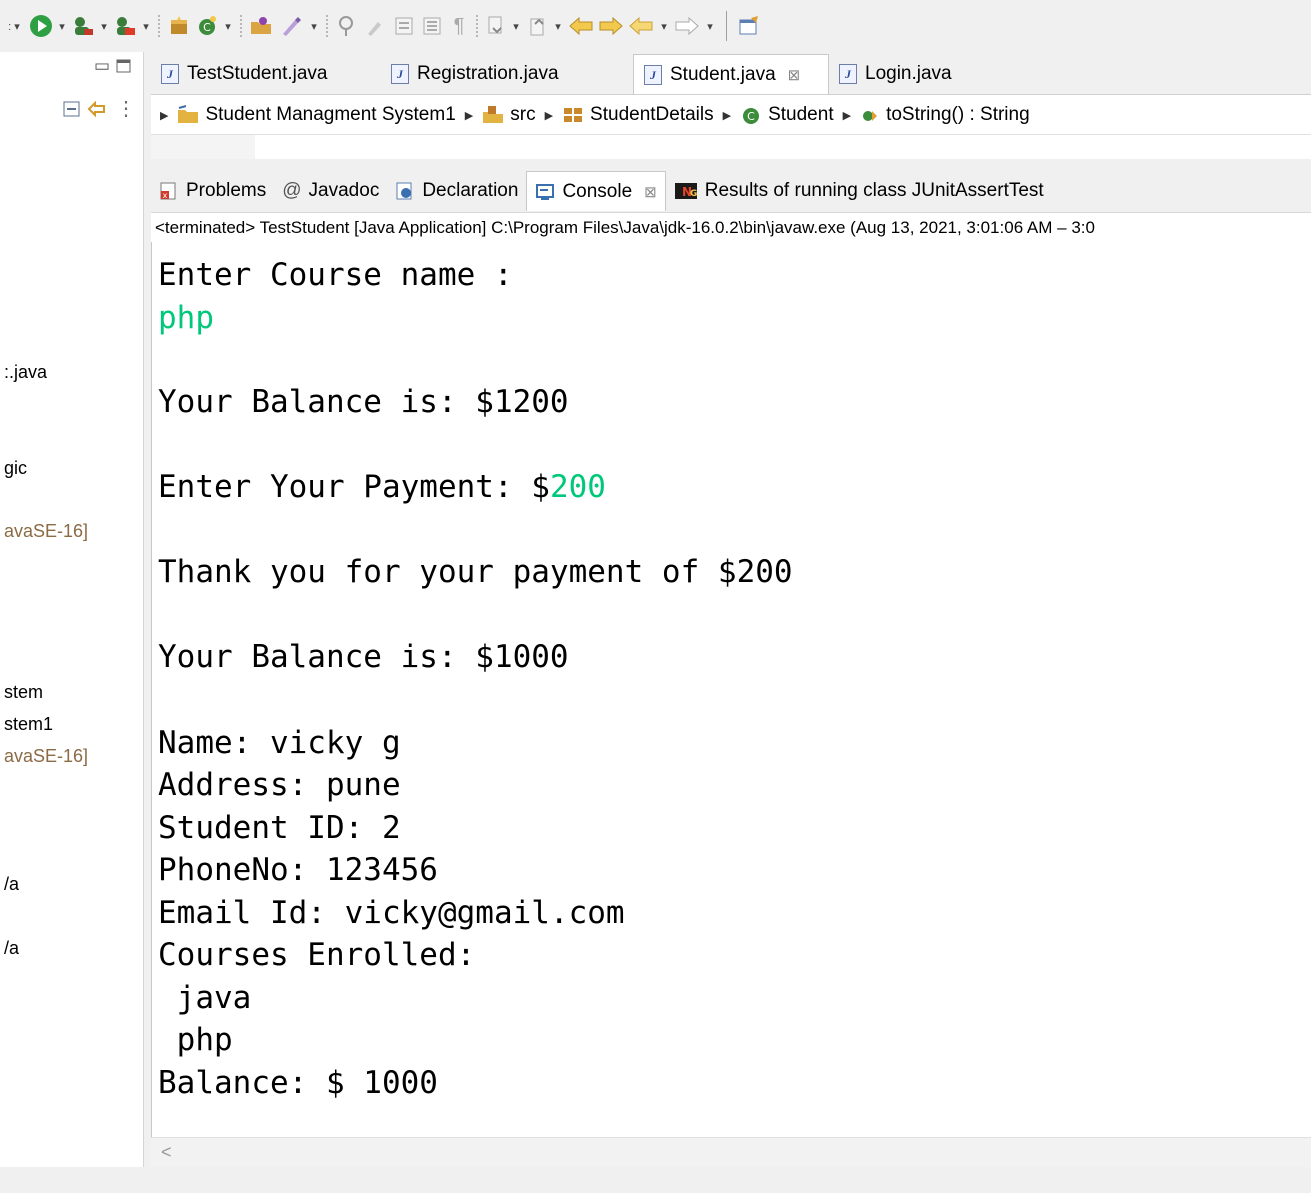 Image resolution: width=1311 pixels, height=1193 pixels. I want to click on maximize-icon, so click(124, 68).